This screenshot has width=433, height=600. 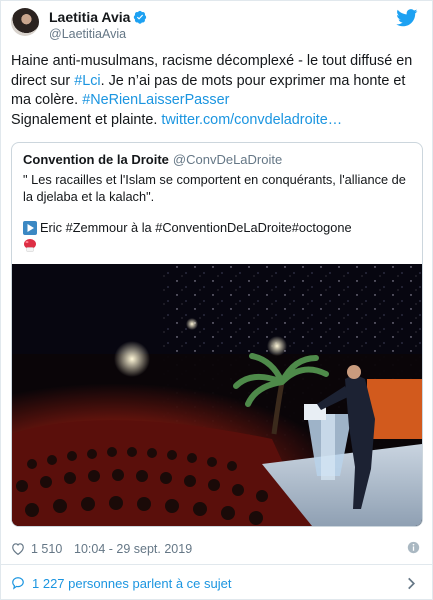 What do you see at coordinates (407, 20) in the screenshot?
I see `twitter-bird-icon` at bounding box center [407, 20].